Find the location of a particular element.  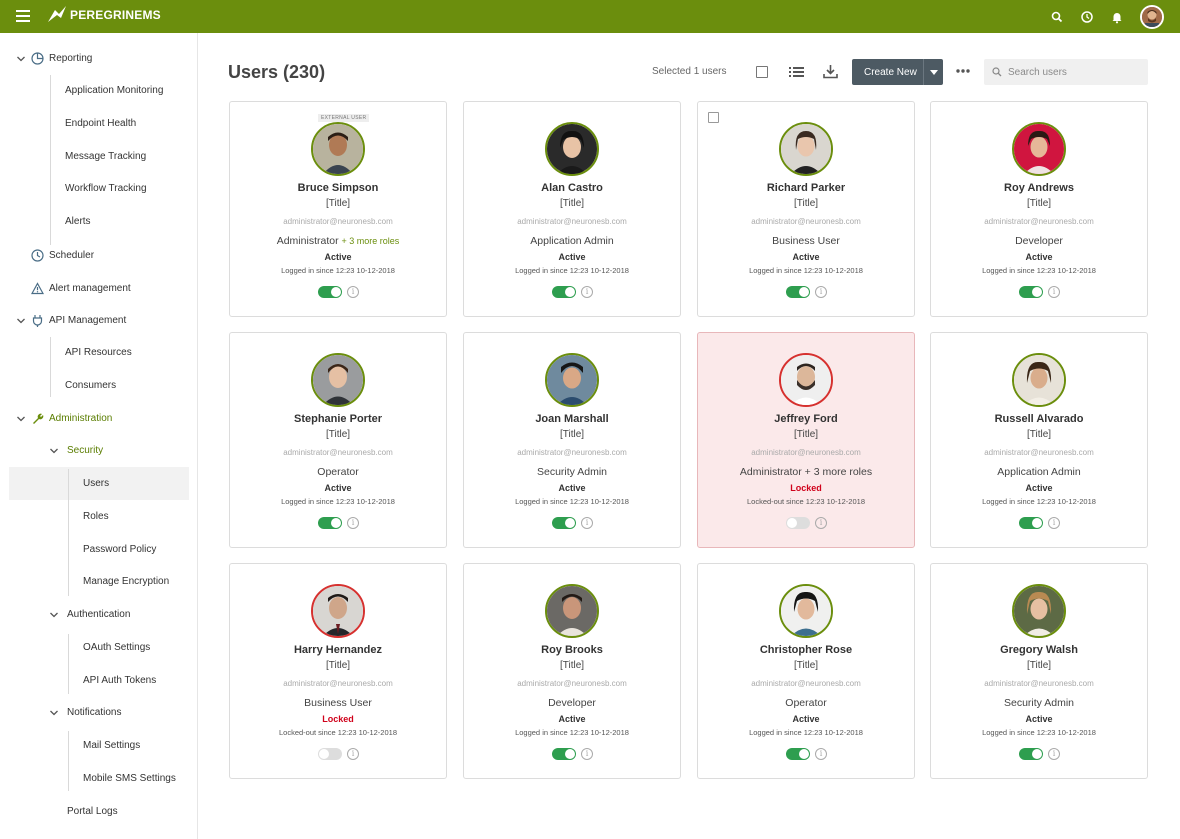

top-actions is located at coordinates (1111, 16).